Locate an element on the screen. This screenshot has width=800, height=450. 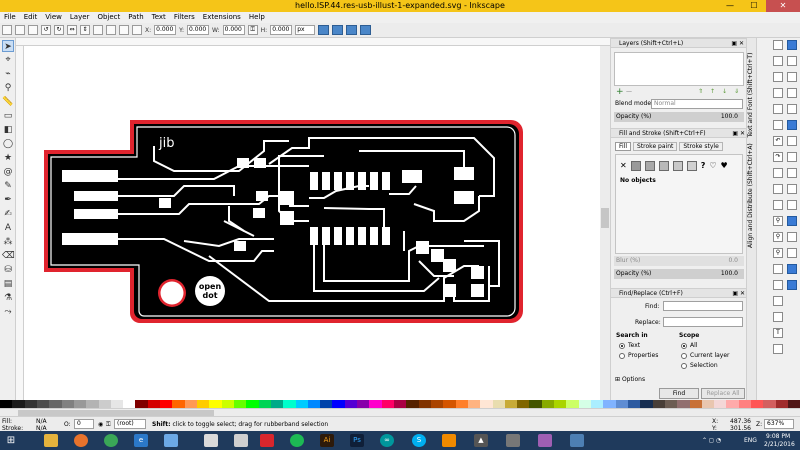
menu-help: Help is located at coordinates (257, 17).